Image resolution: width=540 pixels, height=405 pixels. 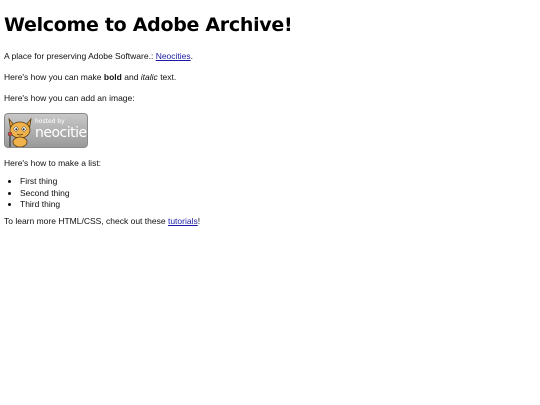 What do you see at coordinates (79, 56) in the screenshot?
I see `intro-text: A place for preserving Adobe Software.:` at bounding box center [79, 56].